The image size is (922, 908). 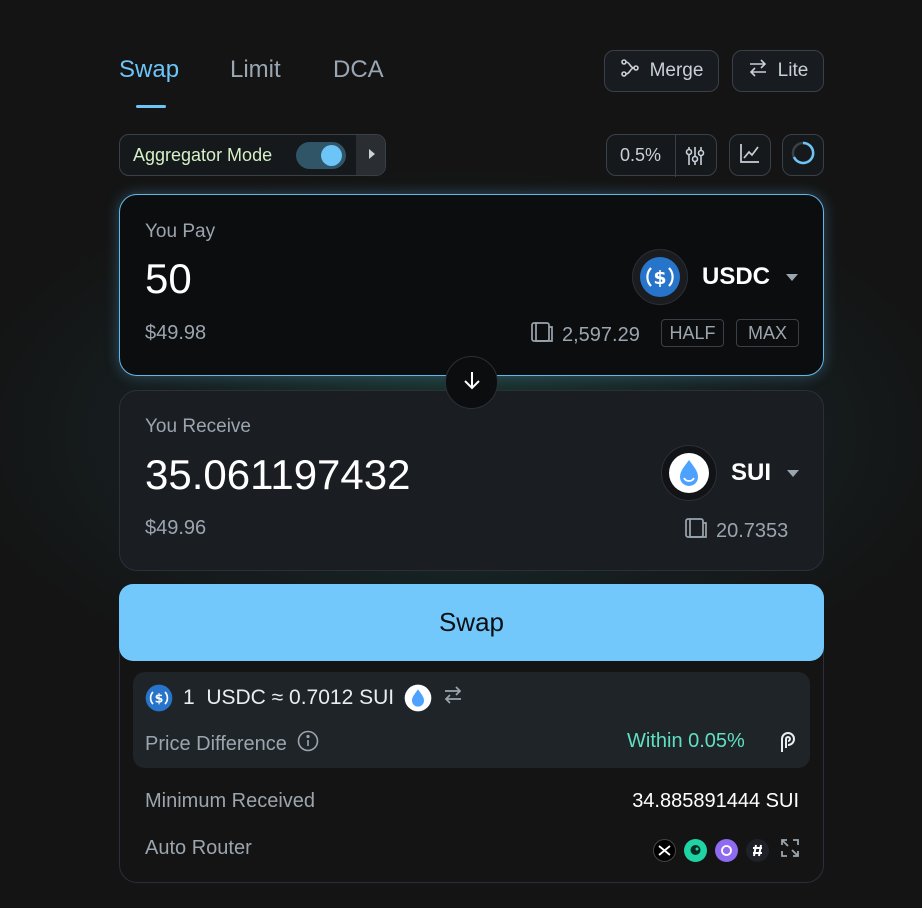 I want to click on chevron-right-icon, so click(x=372, y=156).